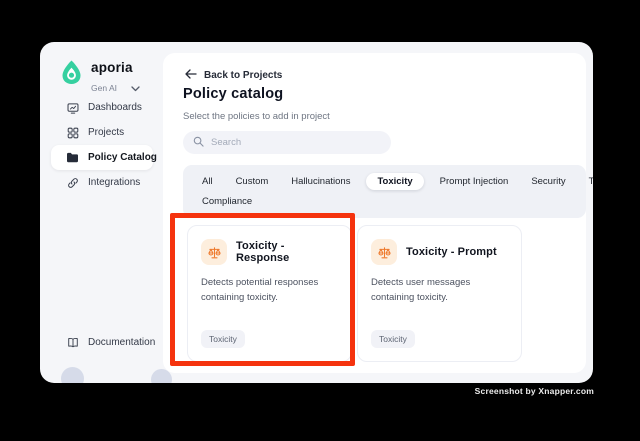  Describe the element at coordinates (227, 201) in the screenshot. I see `tab-compliance: Compliance` at that location.